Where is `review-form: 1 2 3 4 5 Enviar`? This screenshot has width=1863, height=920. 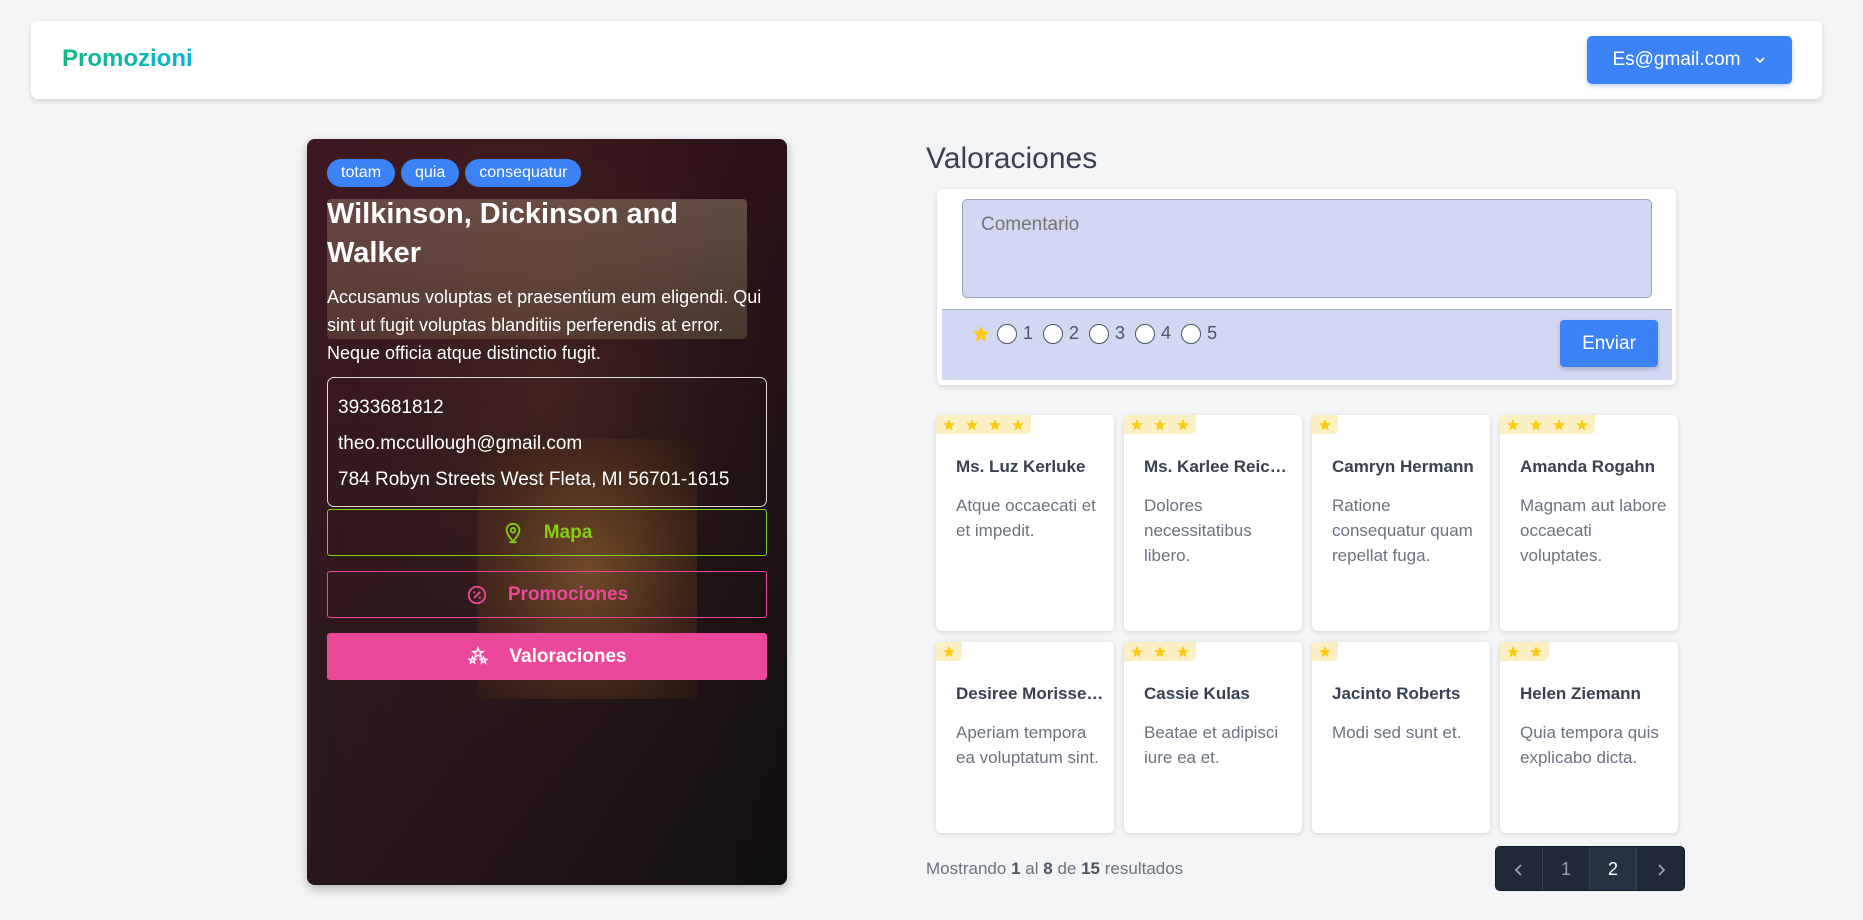 review-form: 1 2 3 4 5 Enviar is located at coordinates (1306, 287).